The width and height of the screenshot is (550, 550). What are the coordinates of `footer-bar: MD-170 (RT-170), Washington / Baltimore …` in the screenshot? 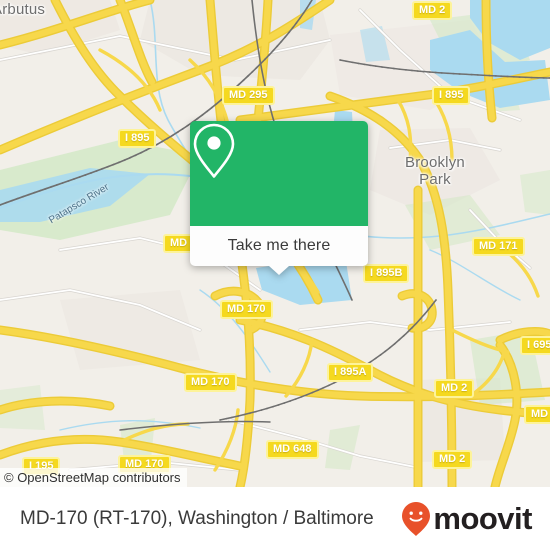 It's located at (275, 518).